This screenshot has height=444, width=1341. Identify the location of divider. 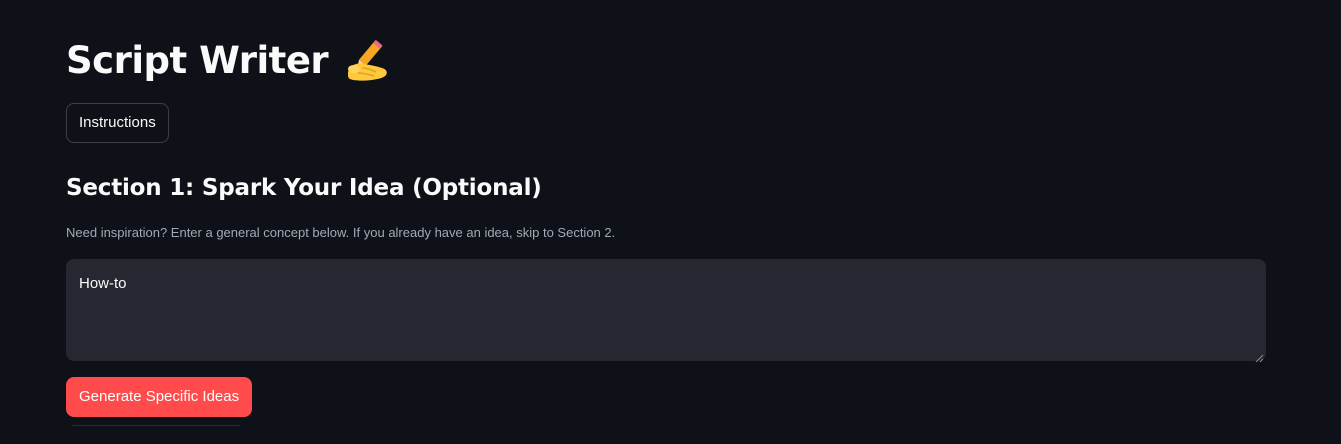
(156, 425).